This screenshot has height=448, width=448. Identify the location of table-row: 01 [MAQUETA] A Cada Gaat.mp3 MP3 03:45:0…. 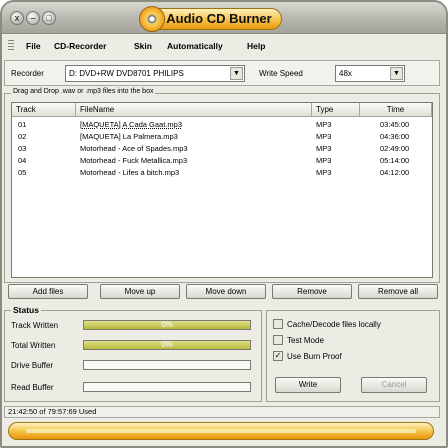
(222, 125).